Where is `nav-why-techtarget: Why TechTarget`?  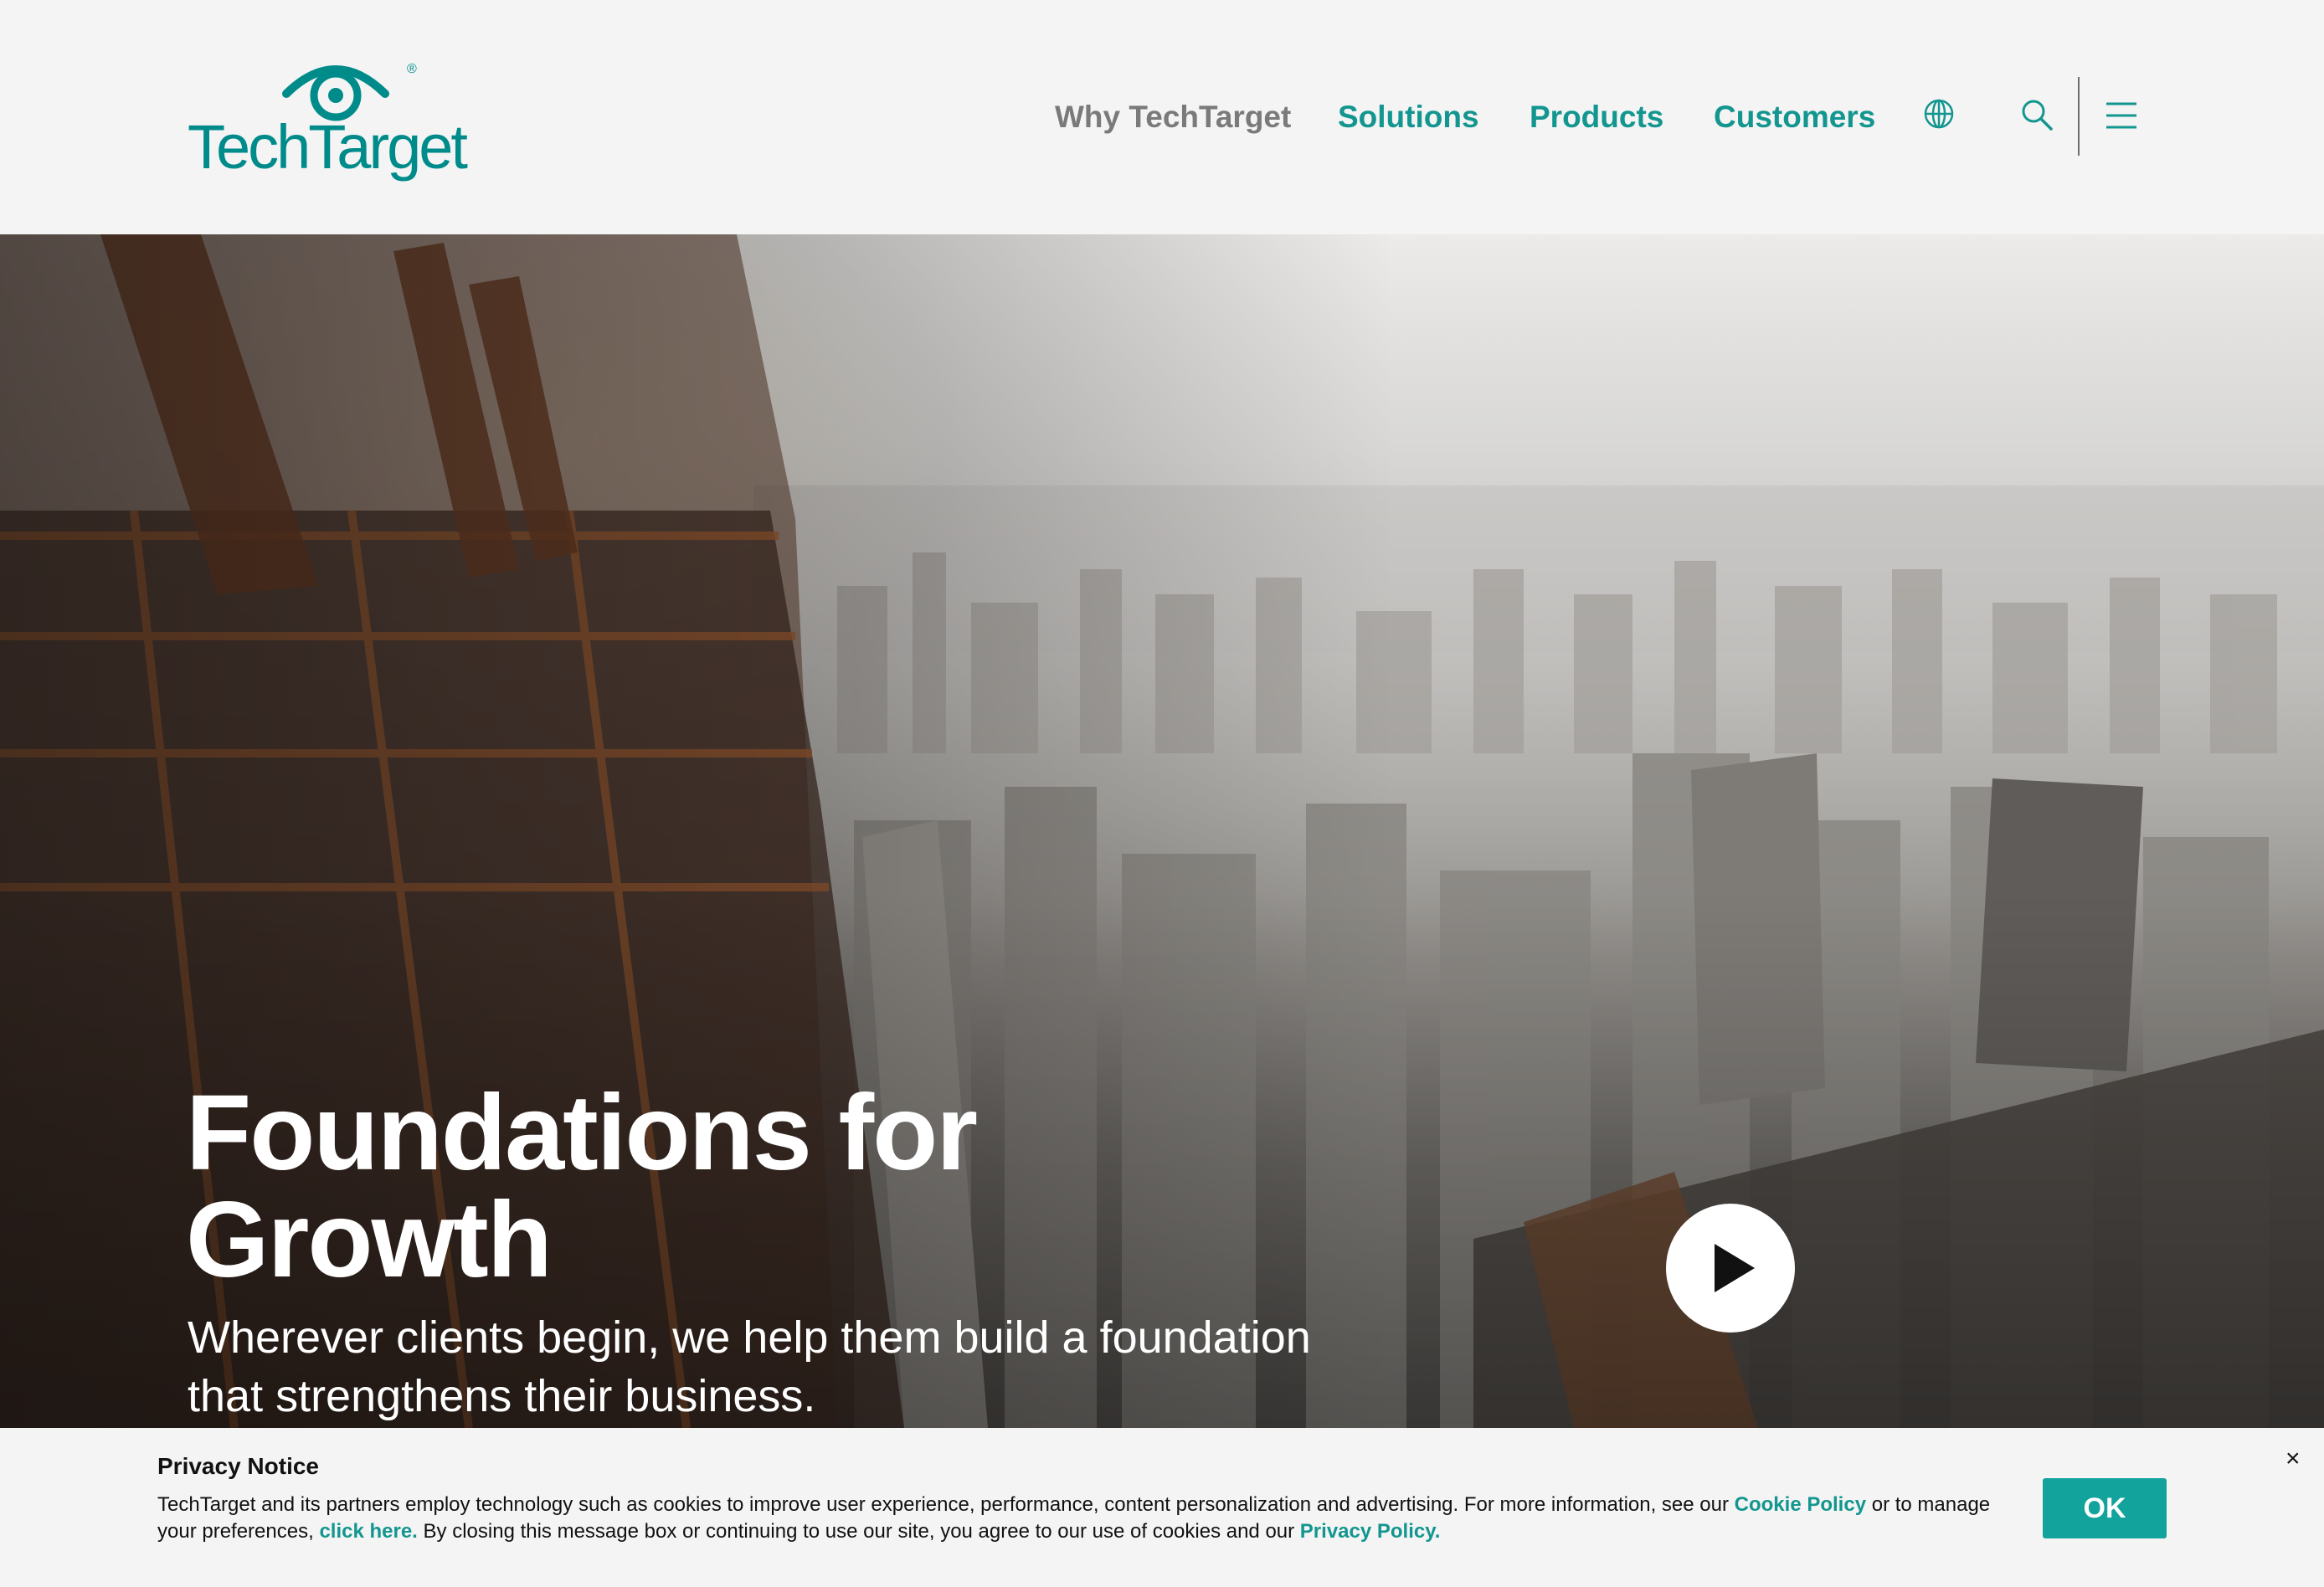 nav-why-techtarget: Why TechTarget is located at coordinates (1173, 117).